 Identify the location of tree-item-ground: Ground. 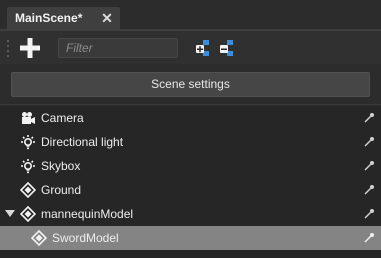
(190, 190).